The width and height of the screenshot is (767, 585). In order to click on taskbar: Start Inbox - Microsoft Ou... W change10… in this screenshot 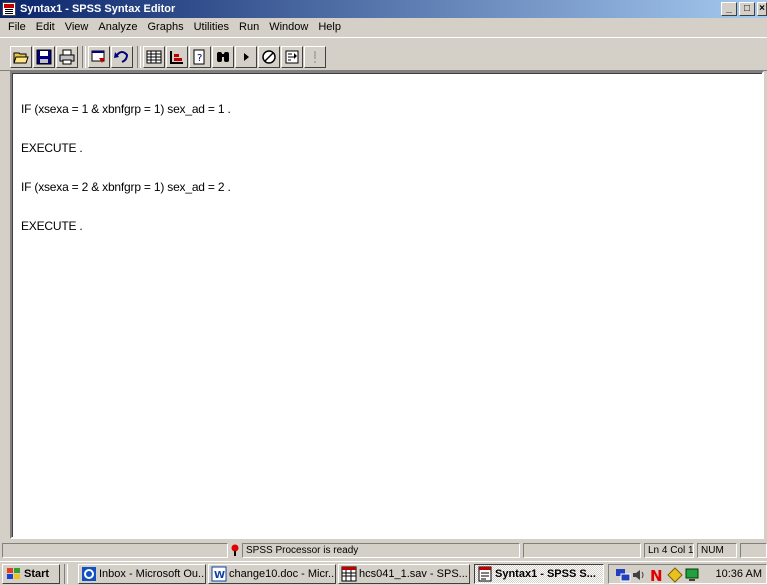, I will do `click(383, 573)`.